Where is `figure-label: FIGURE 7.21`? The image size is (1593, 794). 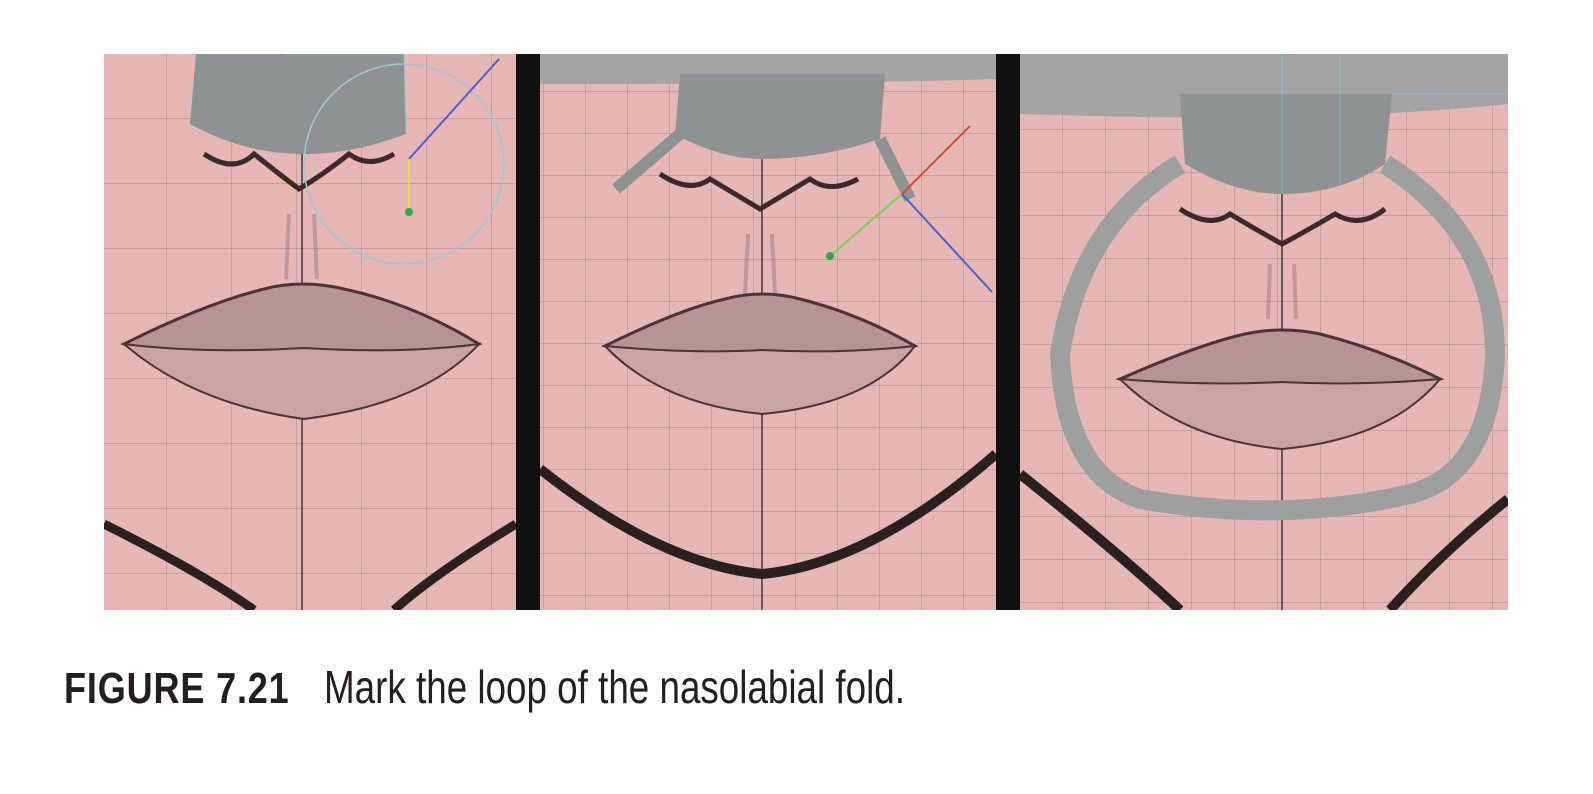 figure-label: FIGURE 7.21 is located at coordinates (177, 688).